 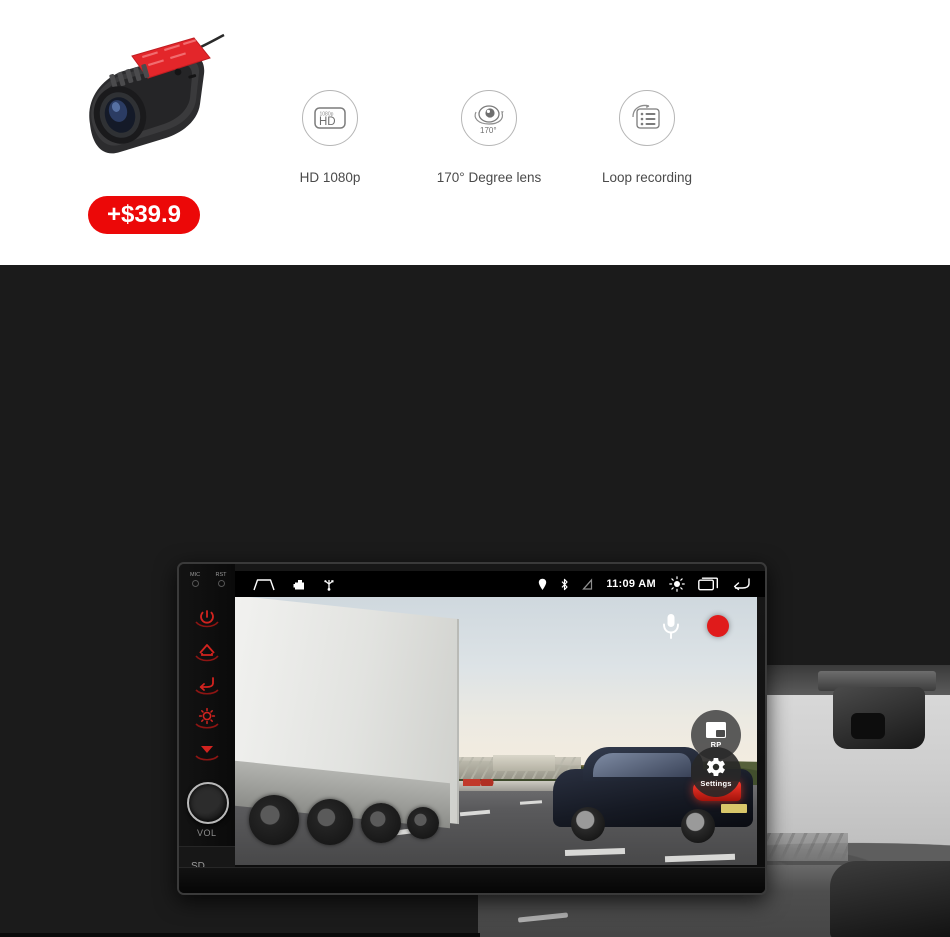 I want to click on svg-text: HD, so click(x=327, y=122).